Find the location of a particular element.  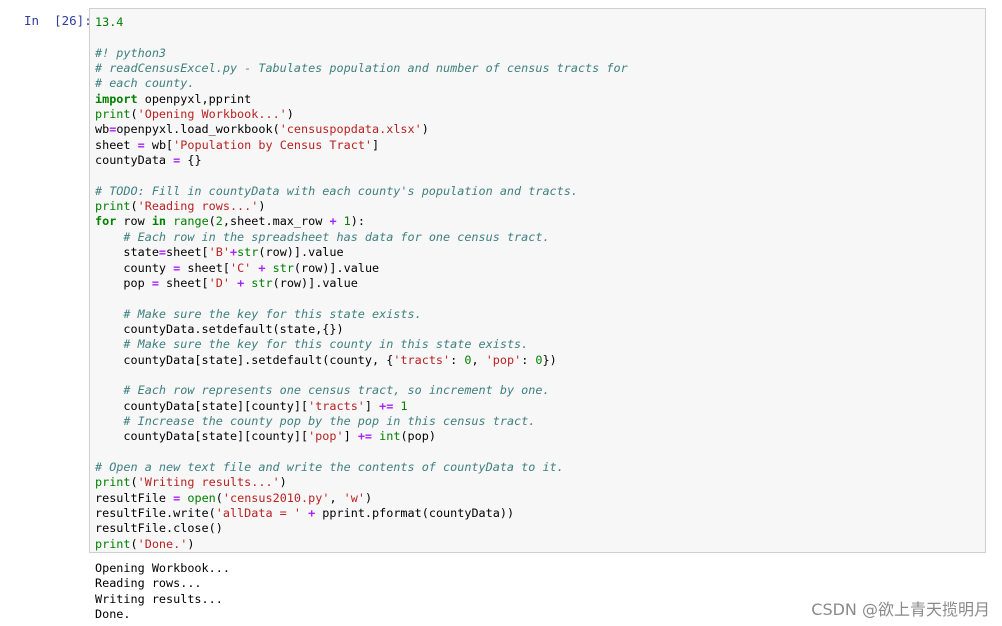

code-token: 'Population by Census Tract' is located at coordinates (273, 144).